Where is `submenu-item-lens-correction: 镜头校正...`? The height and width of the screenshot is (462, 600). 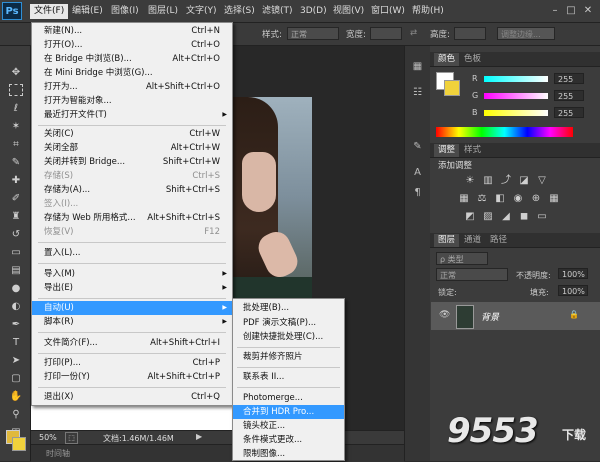
submenu-item-lens-correction: 镜头校正... is located at coordinates (288, 426).